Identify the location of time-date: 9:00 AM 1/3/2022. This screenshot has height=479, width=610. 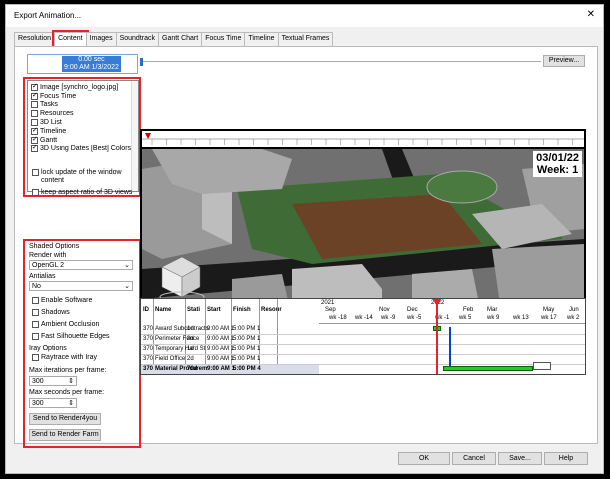
(91, 67).